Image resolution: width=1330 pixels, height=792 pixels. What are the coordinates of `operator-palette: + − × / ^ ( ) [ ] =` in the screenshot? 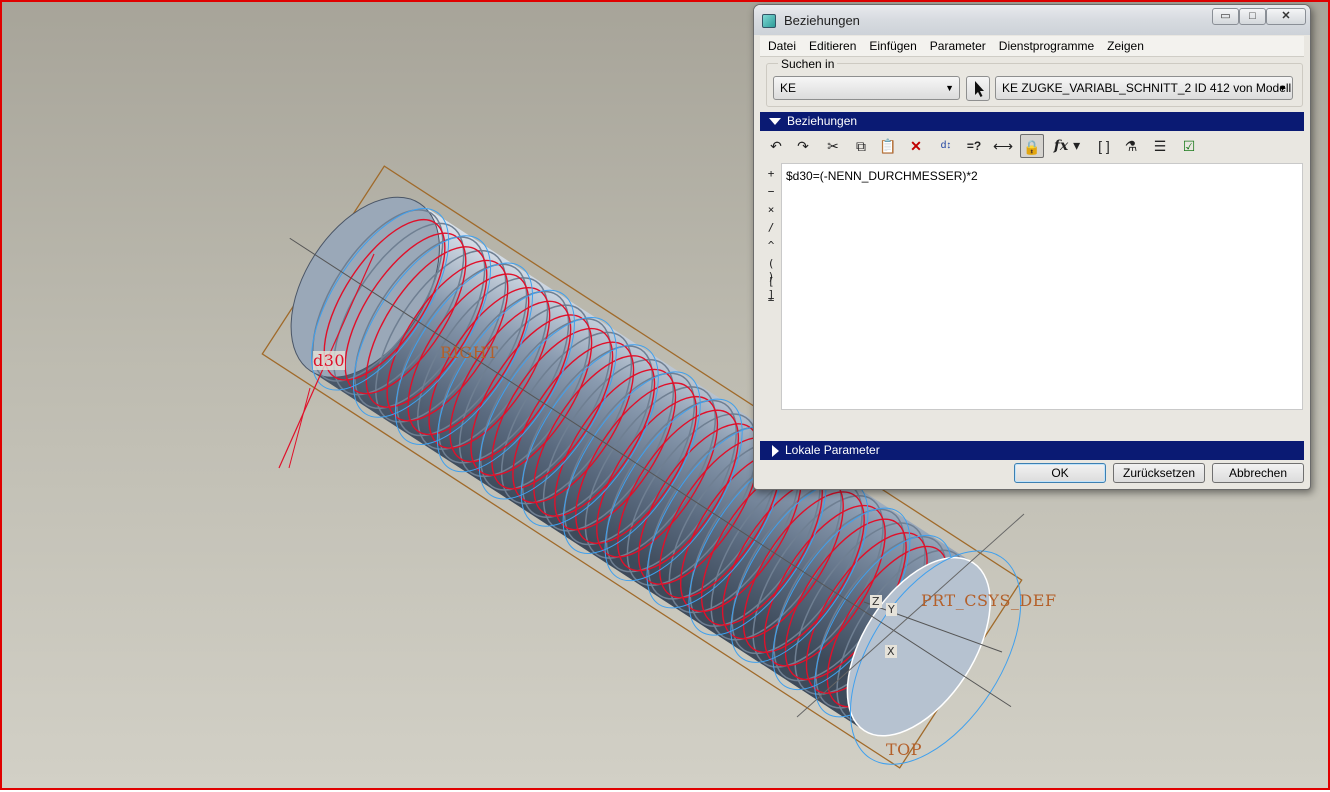 It's located at (771, 239).